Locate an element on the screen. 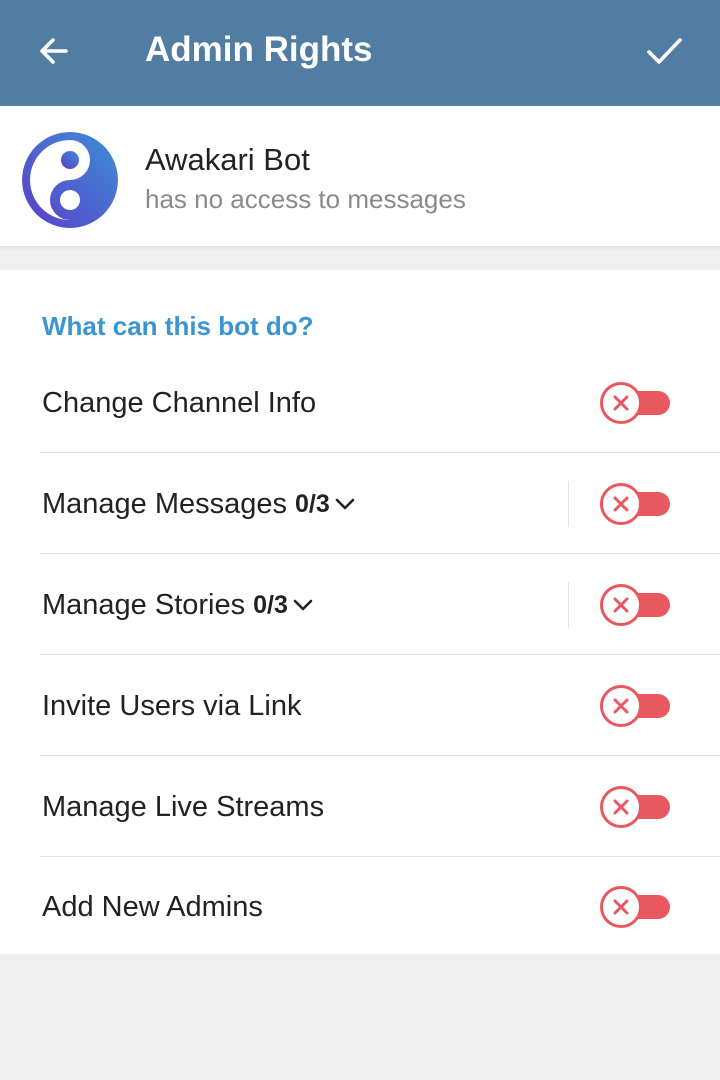 The image size is (720, 1080). checkmark-icon is located at coordinates (664, 51).